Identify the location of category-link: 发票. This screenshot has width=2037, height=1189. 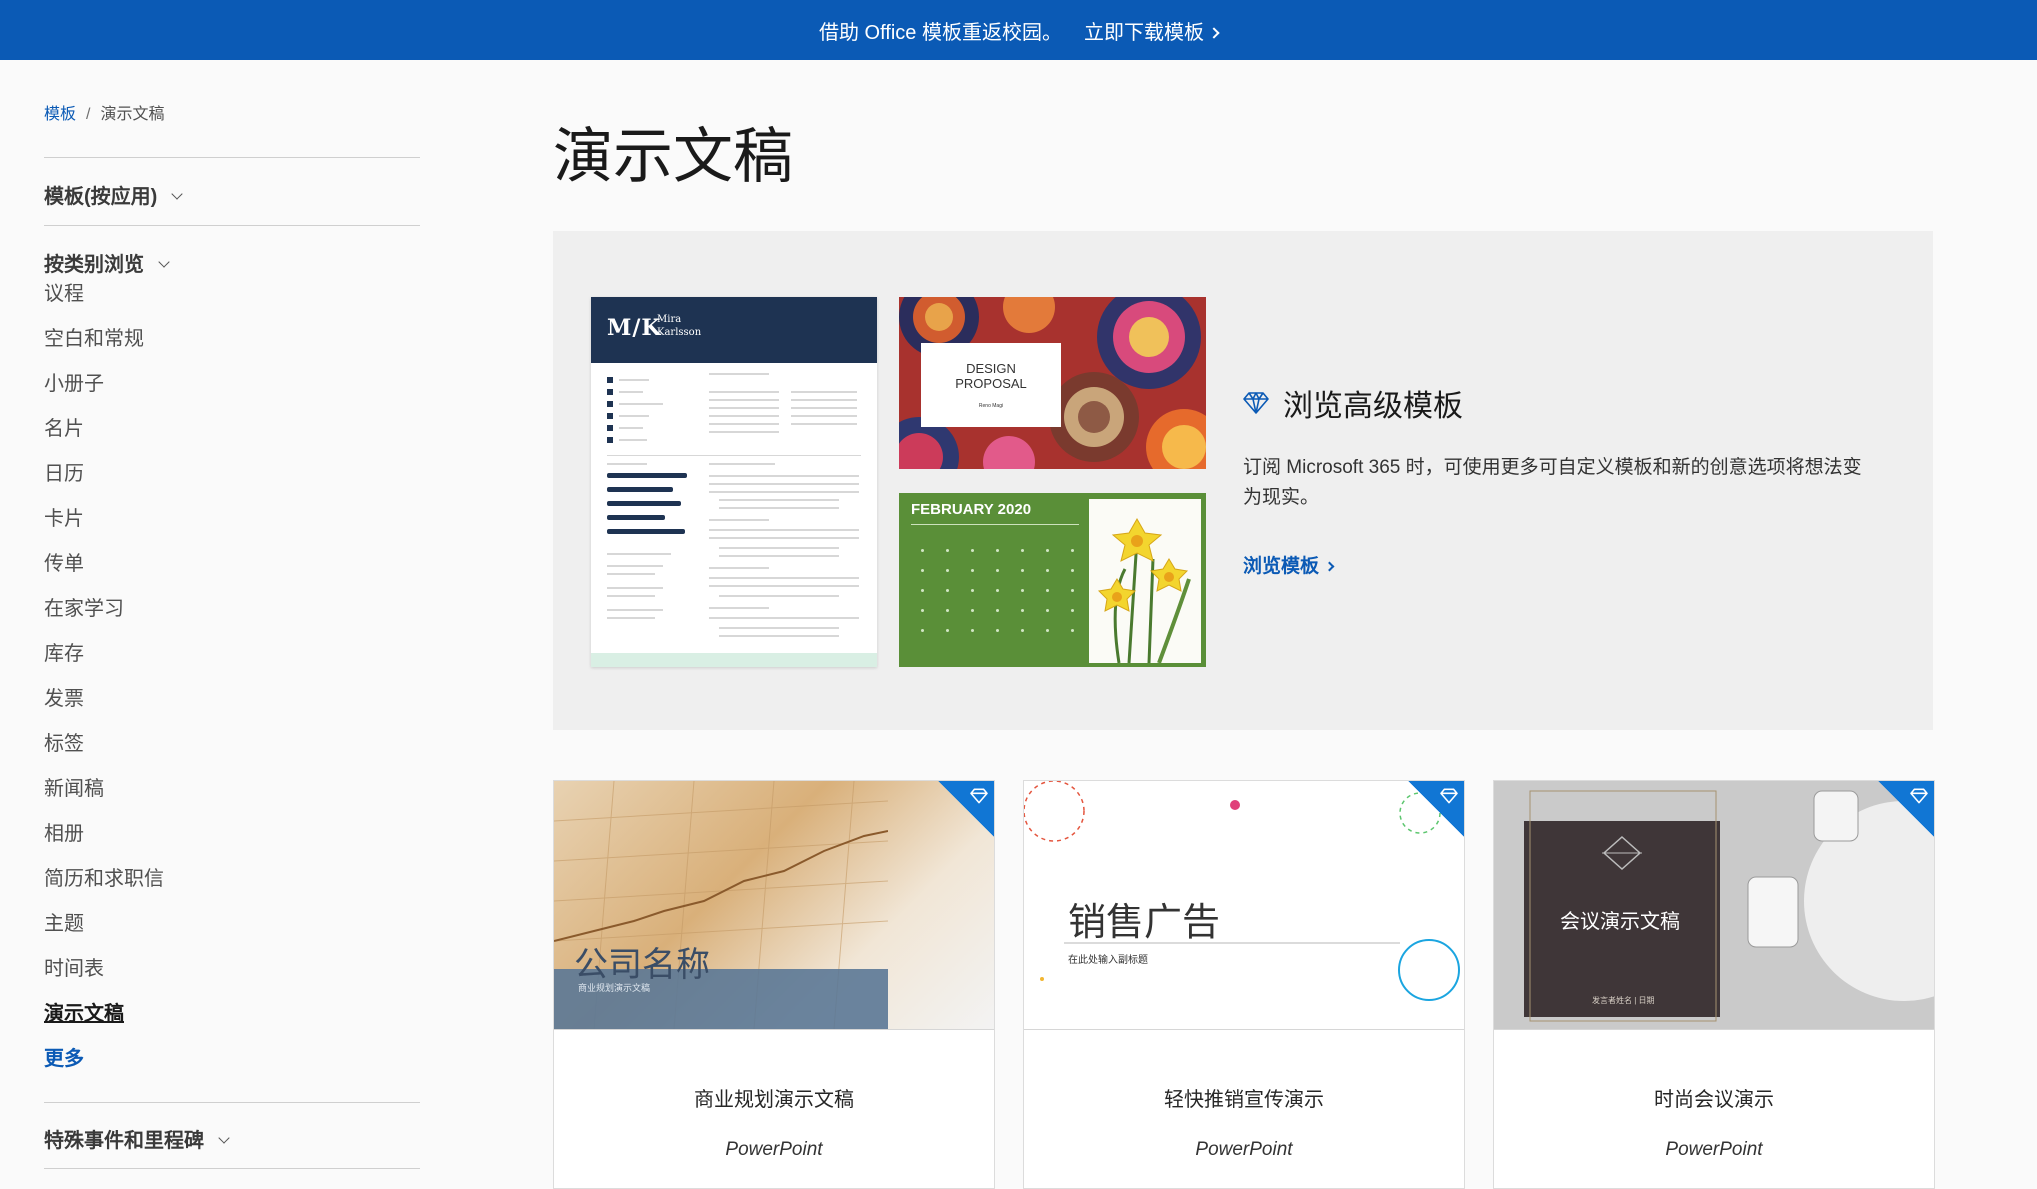
(104, 709).